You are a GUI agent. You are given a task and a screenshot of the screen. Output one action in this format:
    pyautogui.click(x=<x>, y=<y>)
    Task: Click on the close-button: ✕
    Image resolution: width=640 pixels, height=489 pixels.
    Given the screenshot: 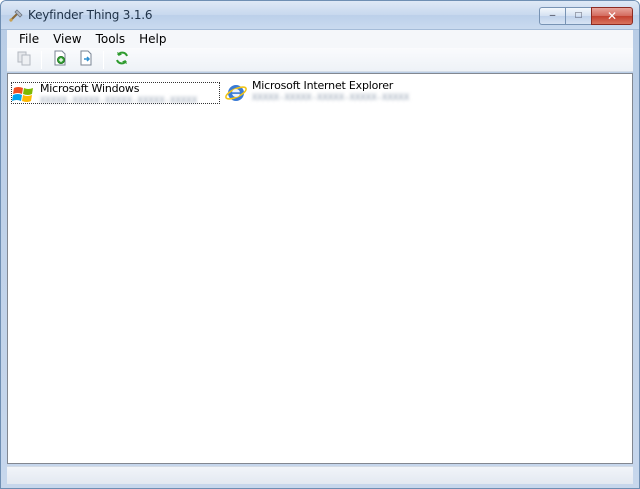 What is the action you would take?
    pyautogui.click(x=612, y=16)
    